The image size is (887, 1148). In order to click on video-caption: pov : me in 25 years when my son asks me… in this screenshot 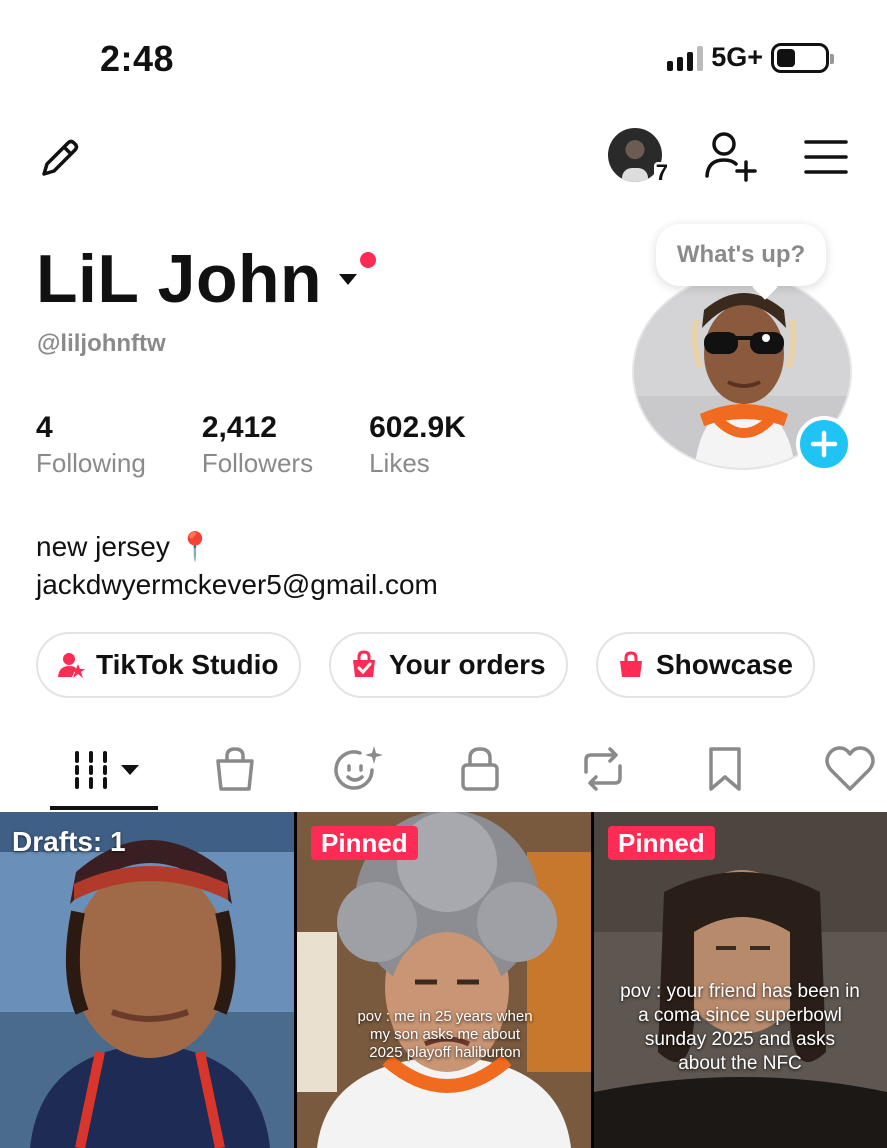, I will do `click(445, 1034)`.